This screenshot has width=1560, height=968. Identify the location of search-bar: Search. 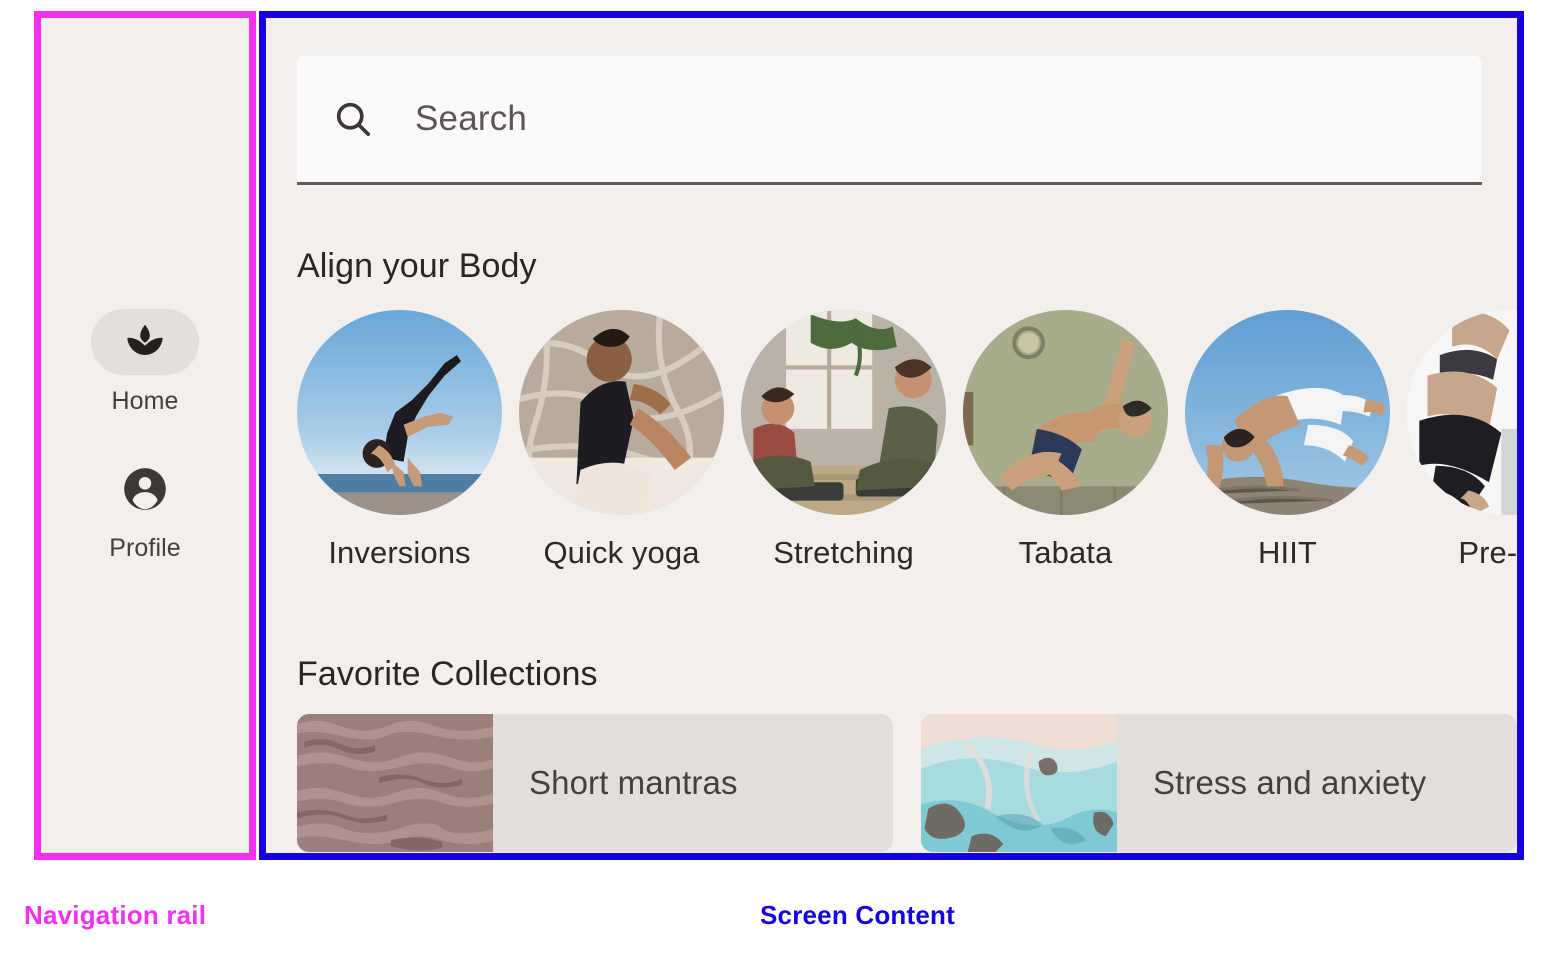
(889, 120).